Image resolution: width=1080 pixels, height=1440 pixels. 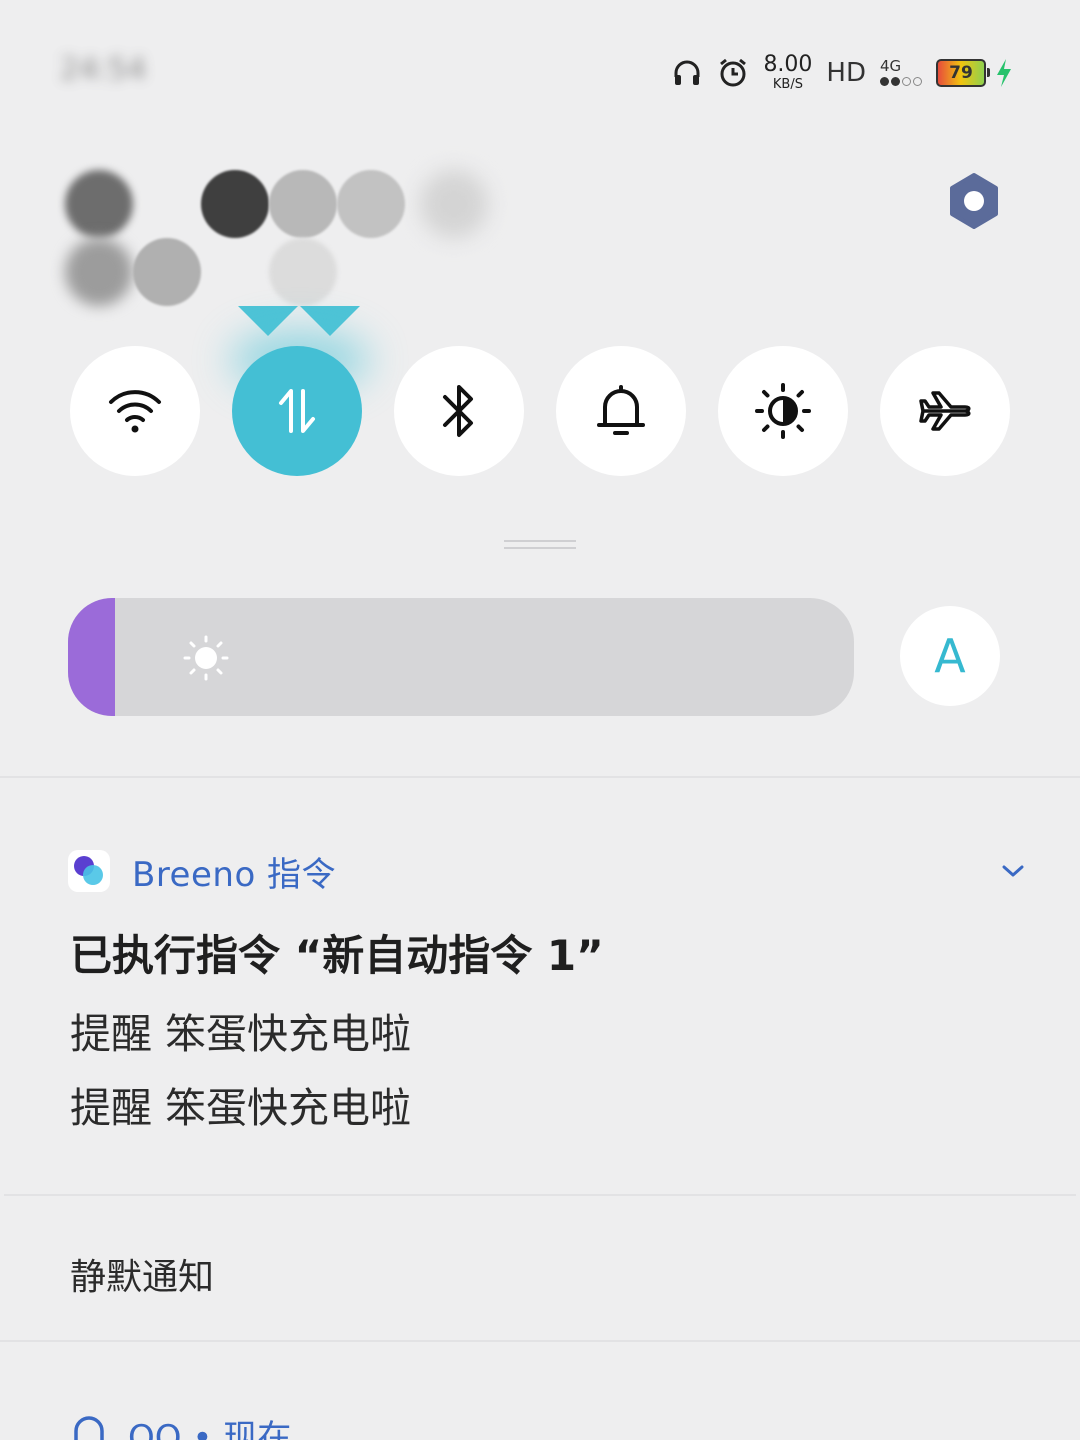 I want to click on airplane-icon, so click(x=945, y=411).